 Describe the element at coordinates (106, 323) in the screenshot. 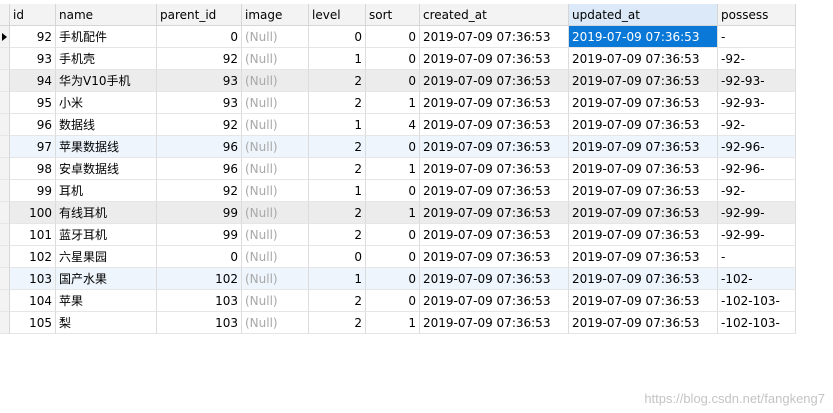

I see `cell-name: 梨` at that location.